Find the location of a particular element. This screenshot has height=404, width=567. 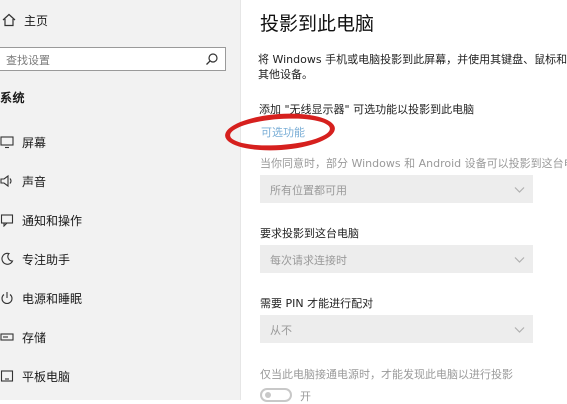

sidebar-item-screen: 屏幕 is located at coordinates (23, 142).